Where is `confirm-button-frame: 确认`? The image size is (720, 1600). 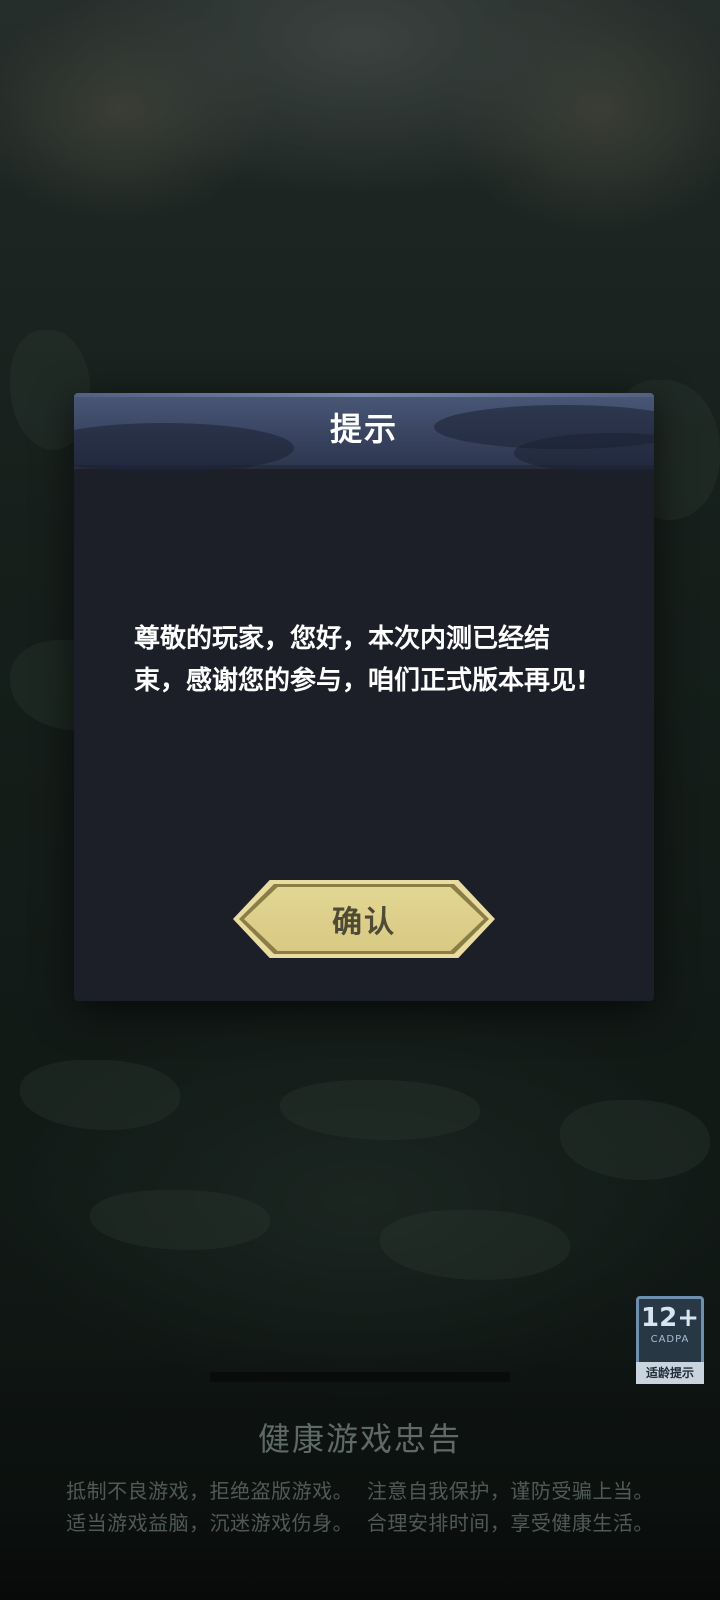
confirm-button-frame: 确认 is located at coordinates (364, 919).